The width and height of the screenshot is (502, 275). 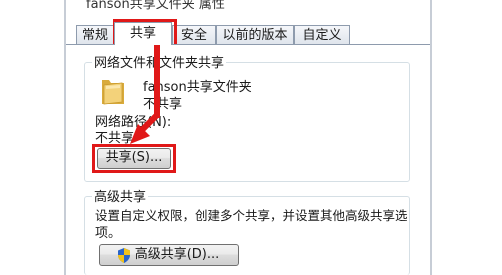 What do you see at coordinates (194, 34) in the screenshot?
I see `tab-security: 安全` at bounding box center [194, 34].